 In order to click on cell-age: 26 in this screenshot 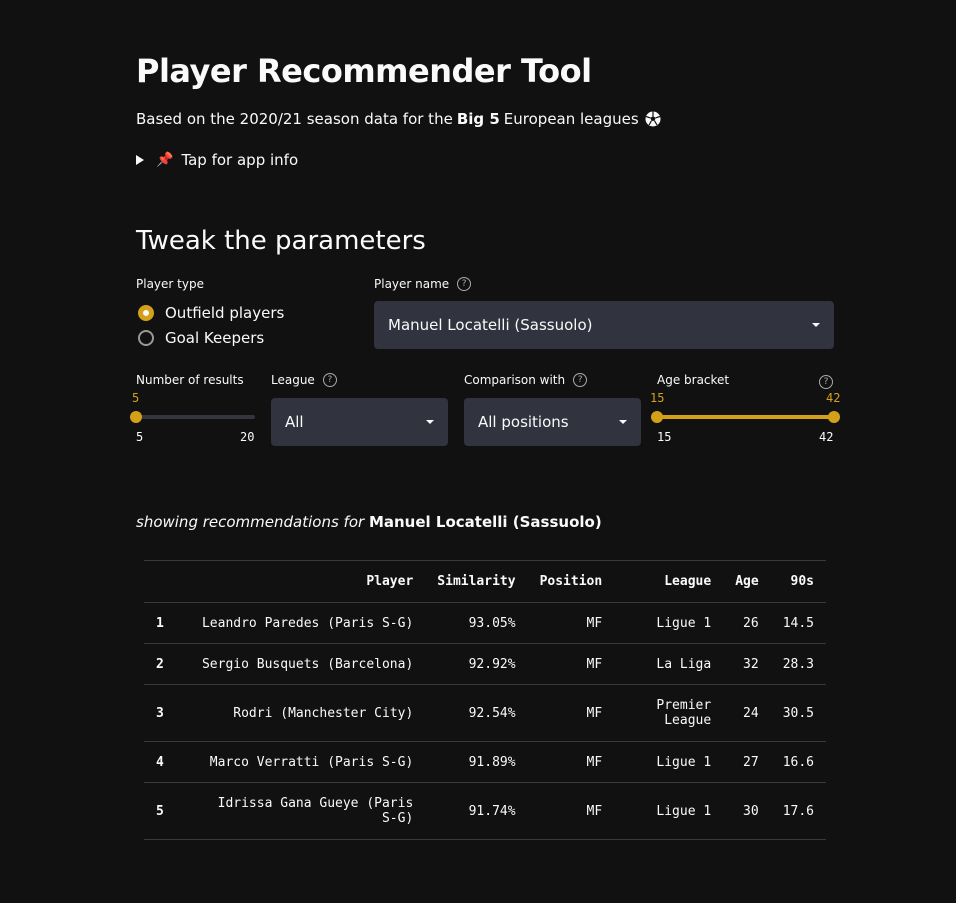, I will do `click(747, 623)`.